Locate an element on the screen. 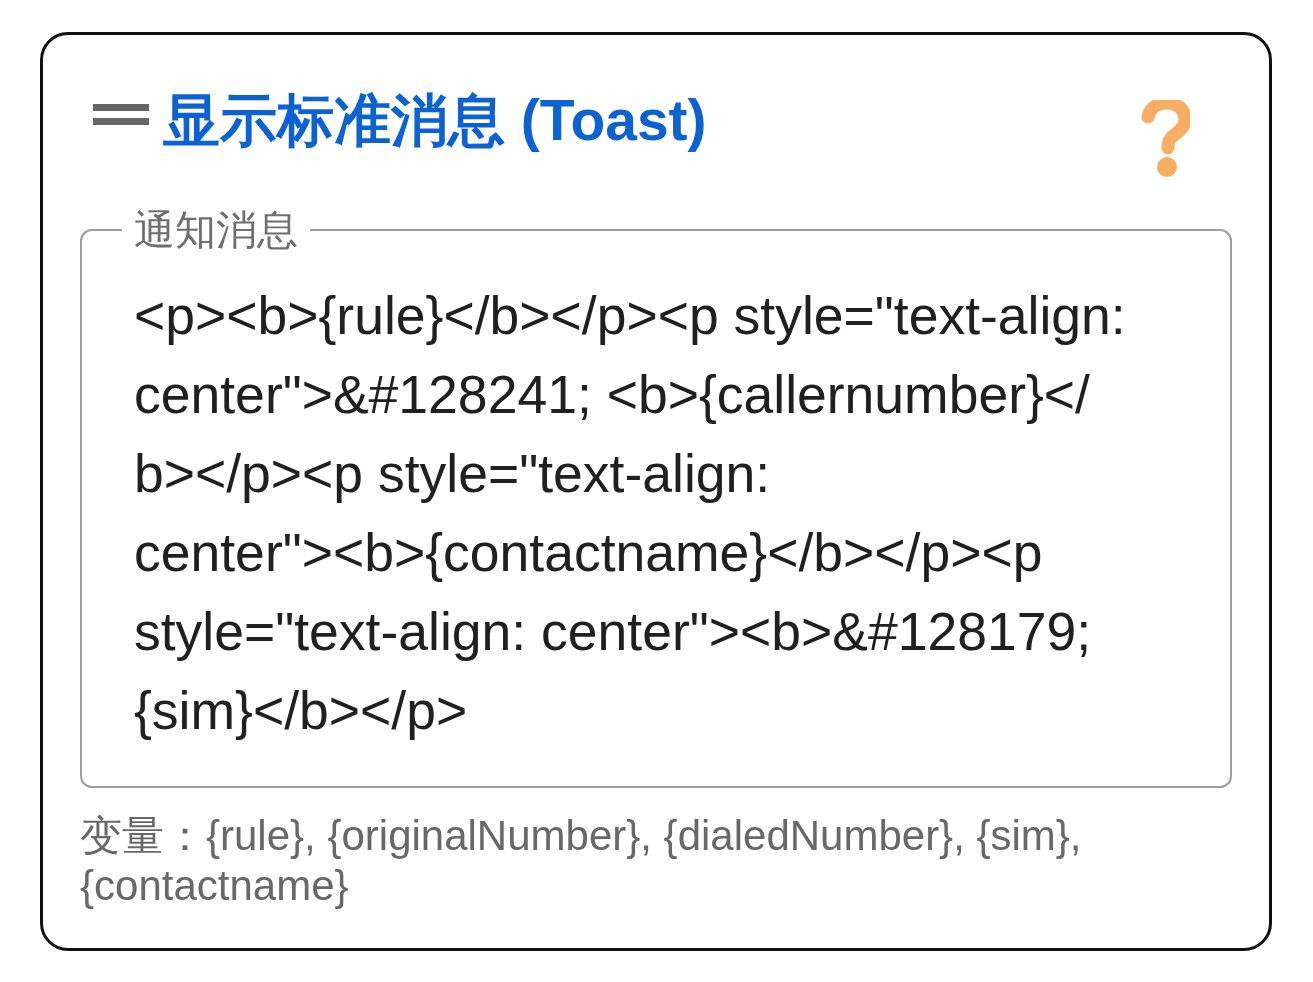  variables-hint: 变量：{rule}, {originalNumber}, {dialedNumber}, {sim}, {contactname} is located at coordinates (581, 861).